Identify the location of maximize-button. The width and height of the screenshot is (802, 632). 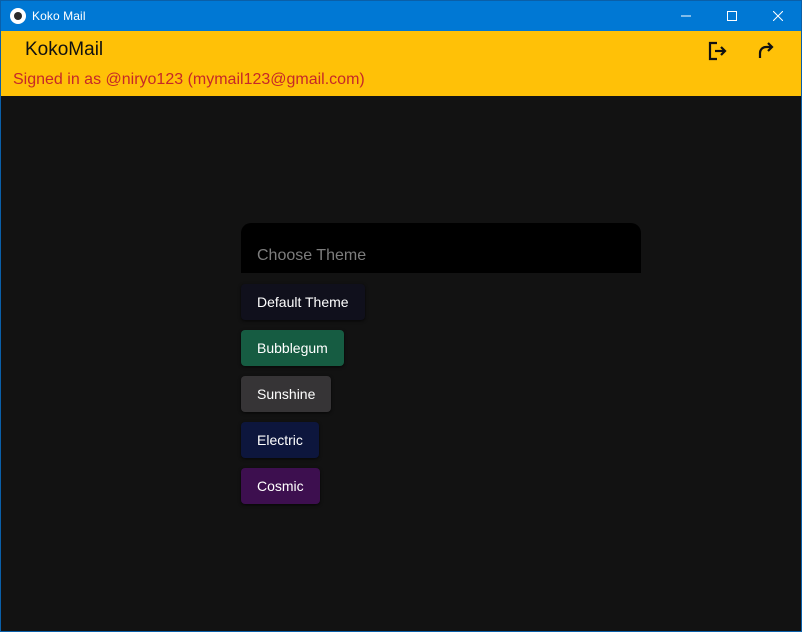
(732, 16).